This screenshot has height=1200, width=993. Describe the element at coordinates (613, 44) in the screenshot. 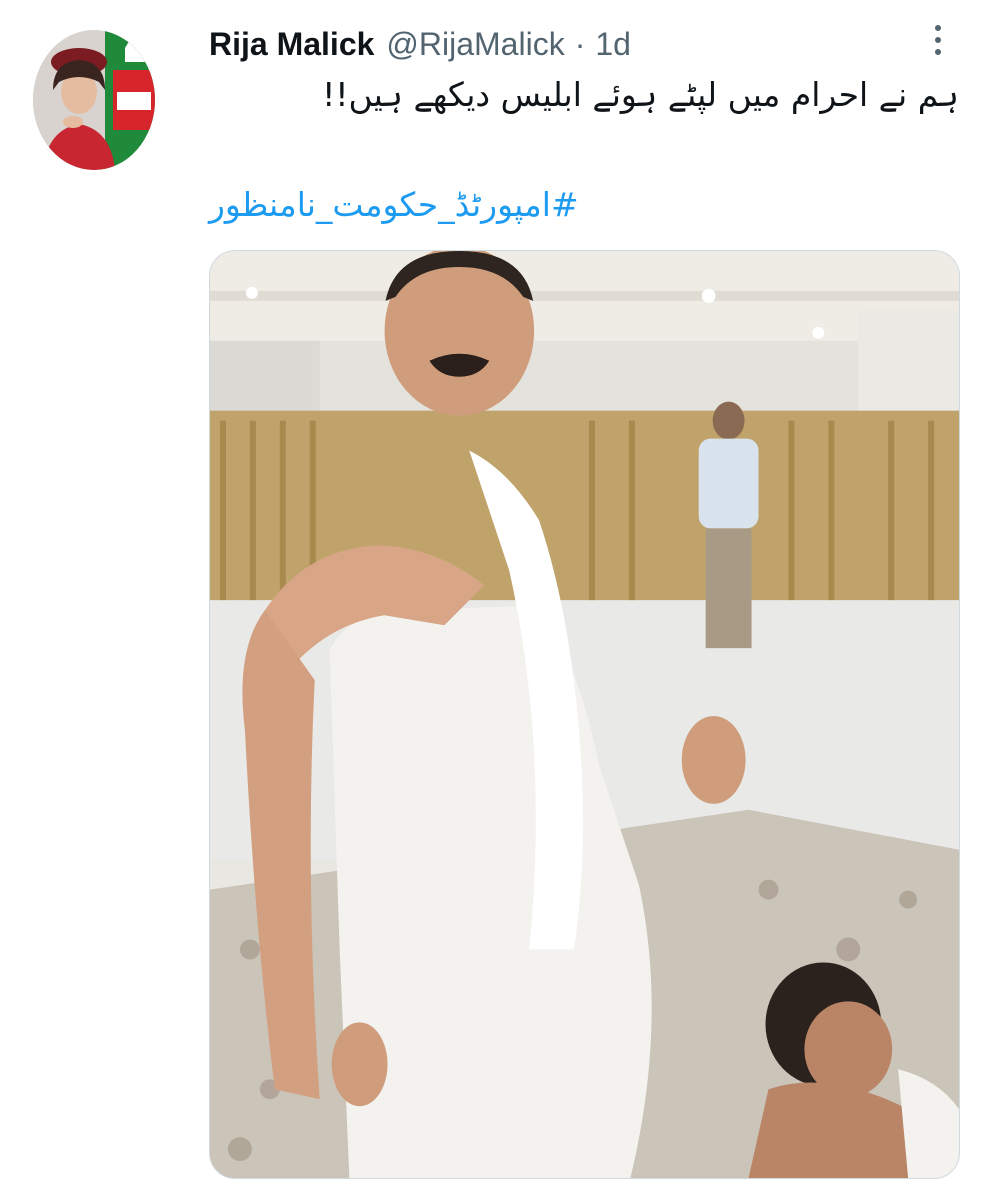

I see `tweet-timestamp: 1d` at that location.